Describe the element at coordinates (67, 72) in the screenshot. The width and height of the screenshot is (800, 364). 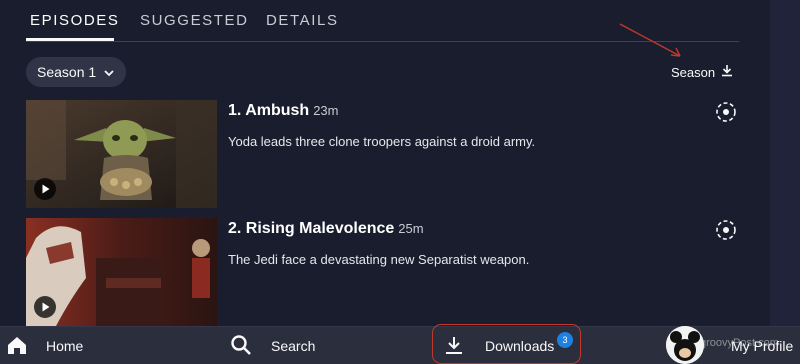
I see `season-dropdown-value: Season 1` at that location.